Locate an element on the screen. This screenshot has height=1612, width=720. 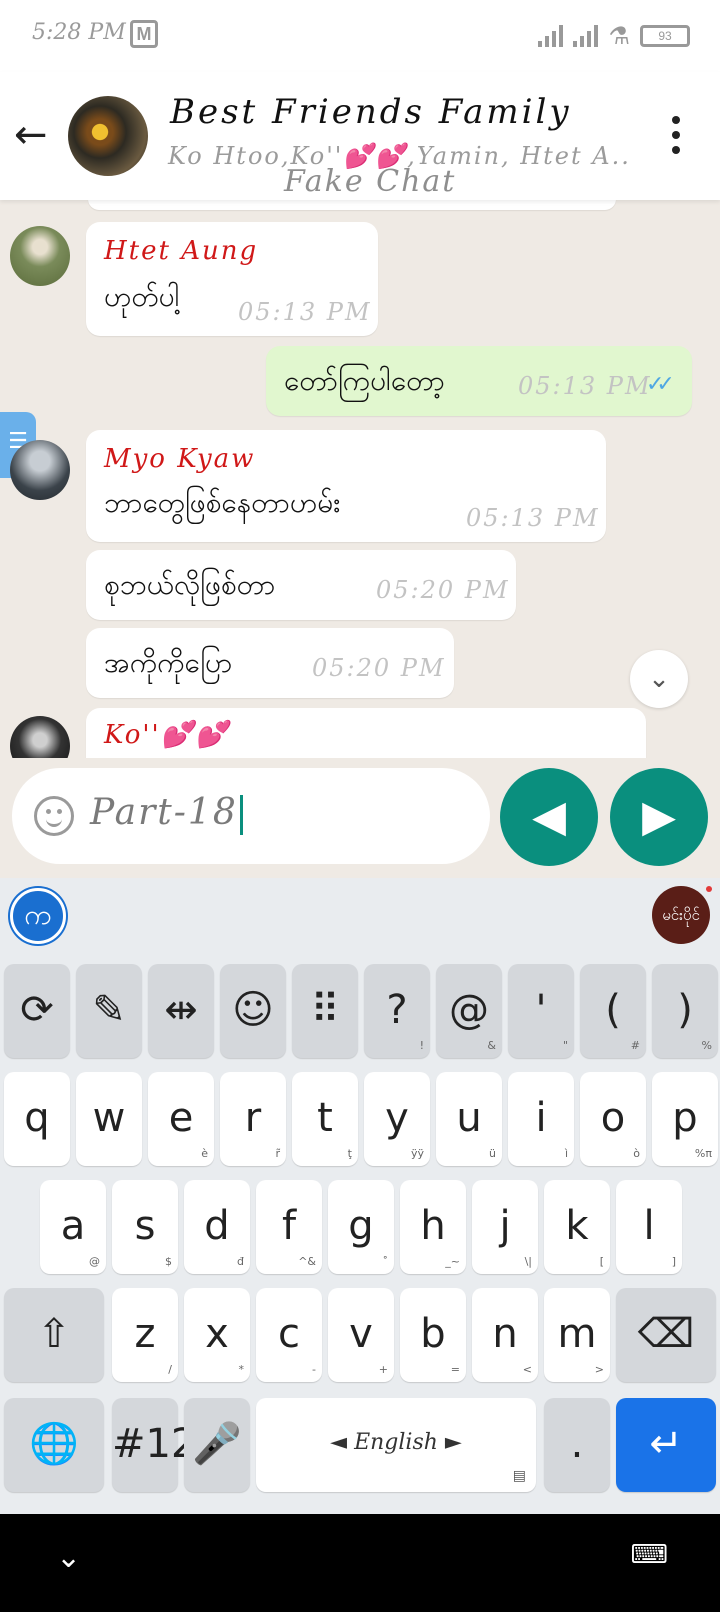
key-j: j \| is located at coordinates (505, 1227).